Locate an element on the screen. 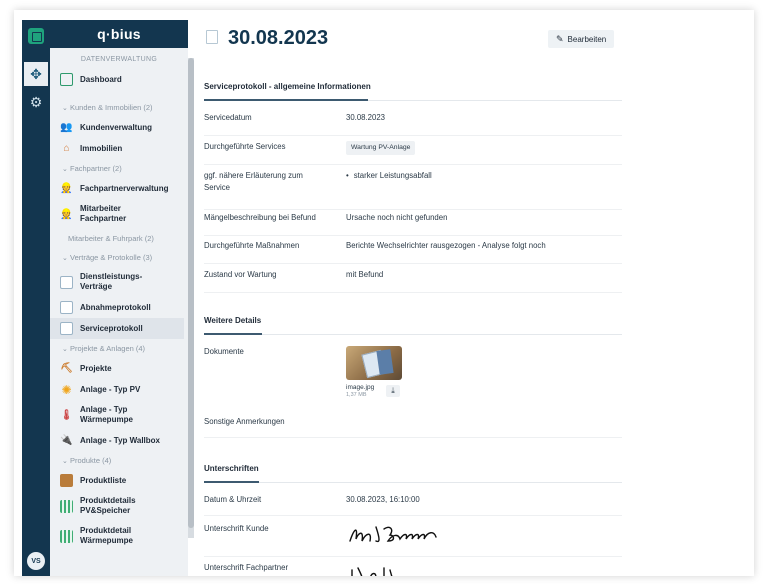 The height and width of the screenshot is (584, 768). page-title: 30.08.2023 is located at coordinates (278, 38).